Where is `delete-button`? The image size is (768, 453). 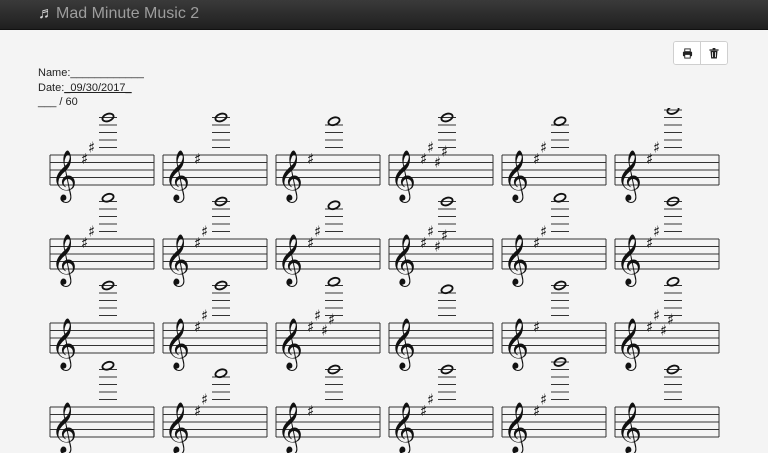 delete-button is located at coordinates (713, 53).